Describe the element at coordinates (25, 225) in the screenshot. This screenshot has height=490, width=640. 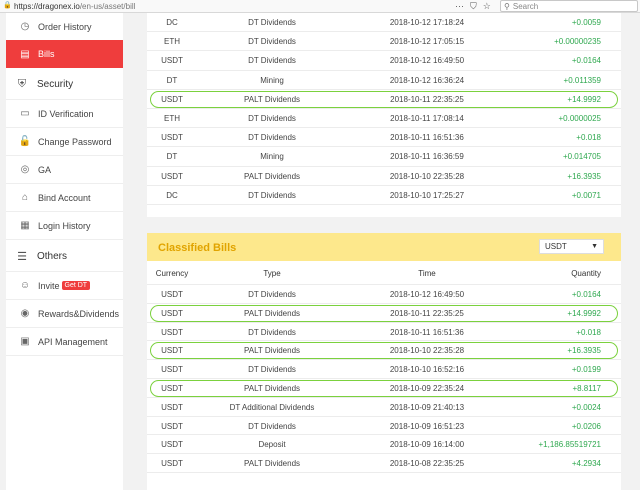
I see `calendar-icon: ▦` at that location.